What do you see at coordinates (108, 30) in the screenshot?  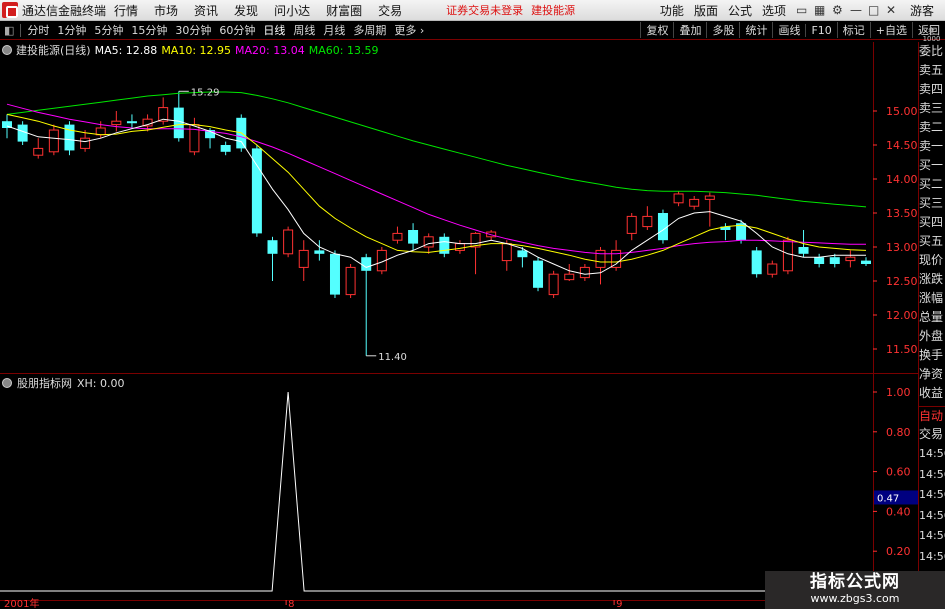 I see `period-5min: 5分钟` at bounding box center [108, 30].